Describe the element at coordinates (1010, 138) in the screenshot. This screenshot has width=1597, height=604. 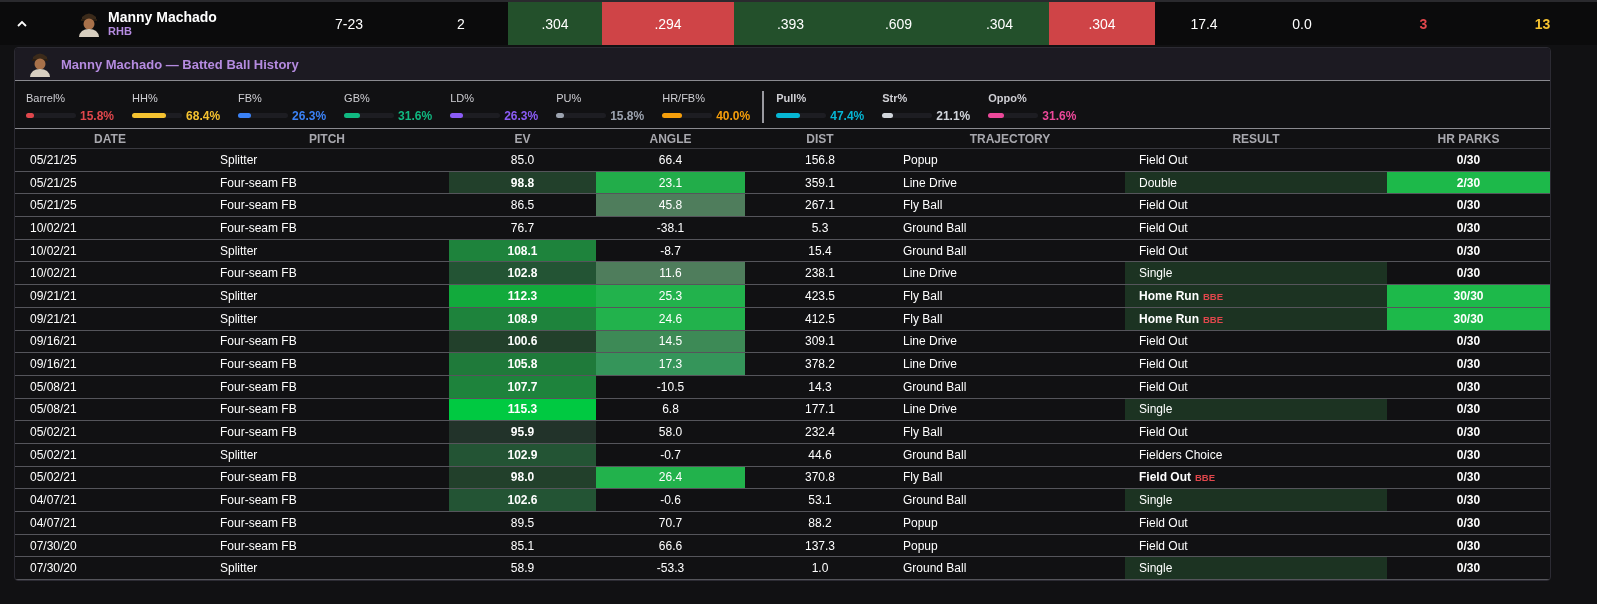
I see `column-header: TRAJECTORY` at that location.